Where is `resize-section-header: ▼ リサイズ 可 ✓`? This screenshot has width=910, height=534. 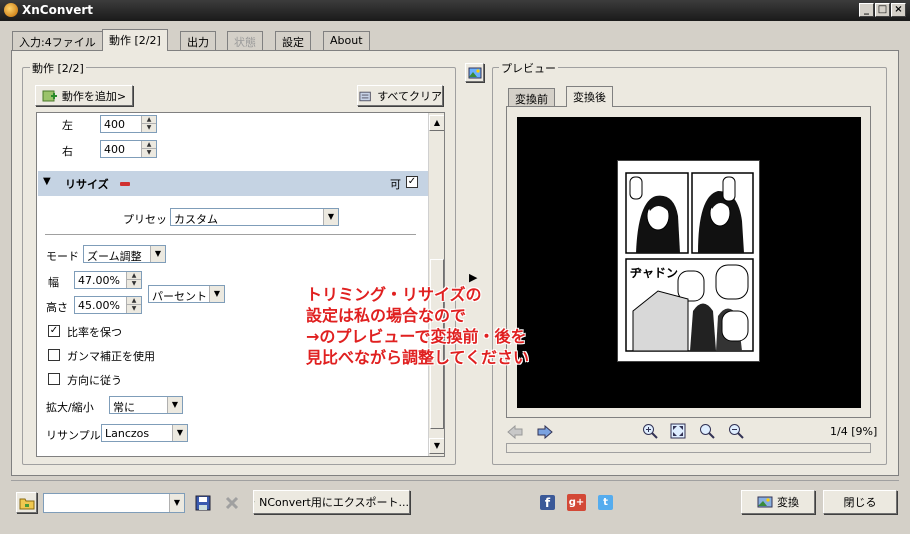 resize-section-header: ▼ リサイズ 可 ✓ is located at coordinates (233, 183).